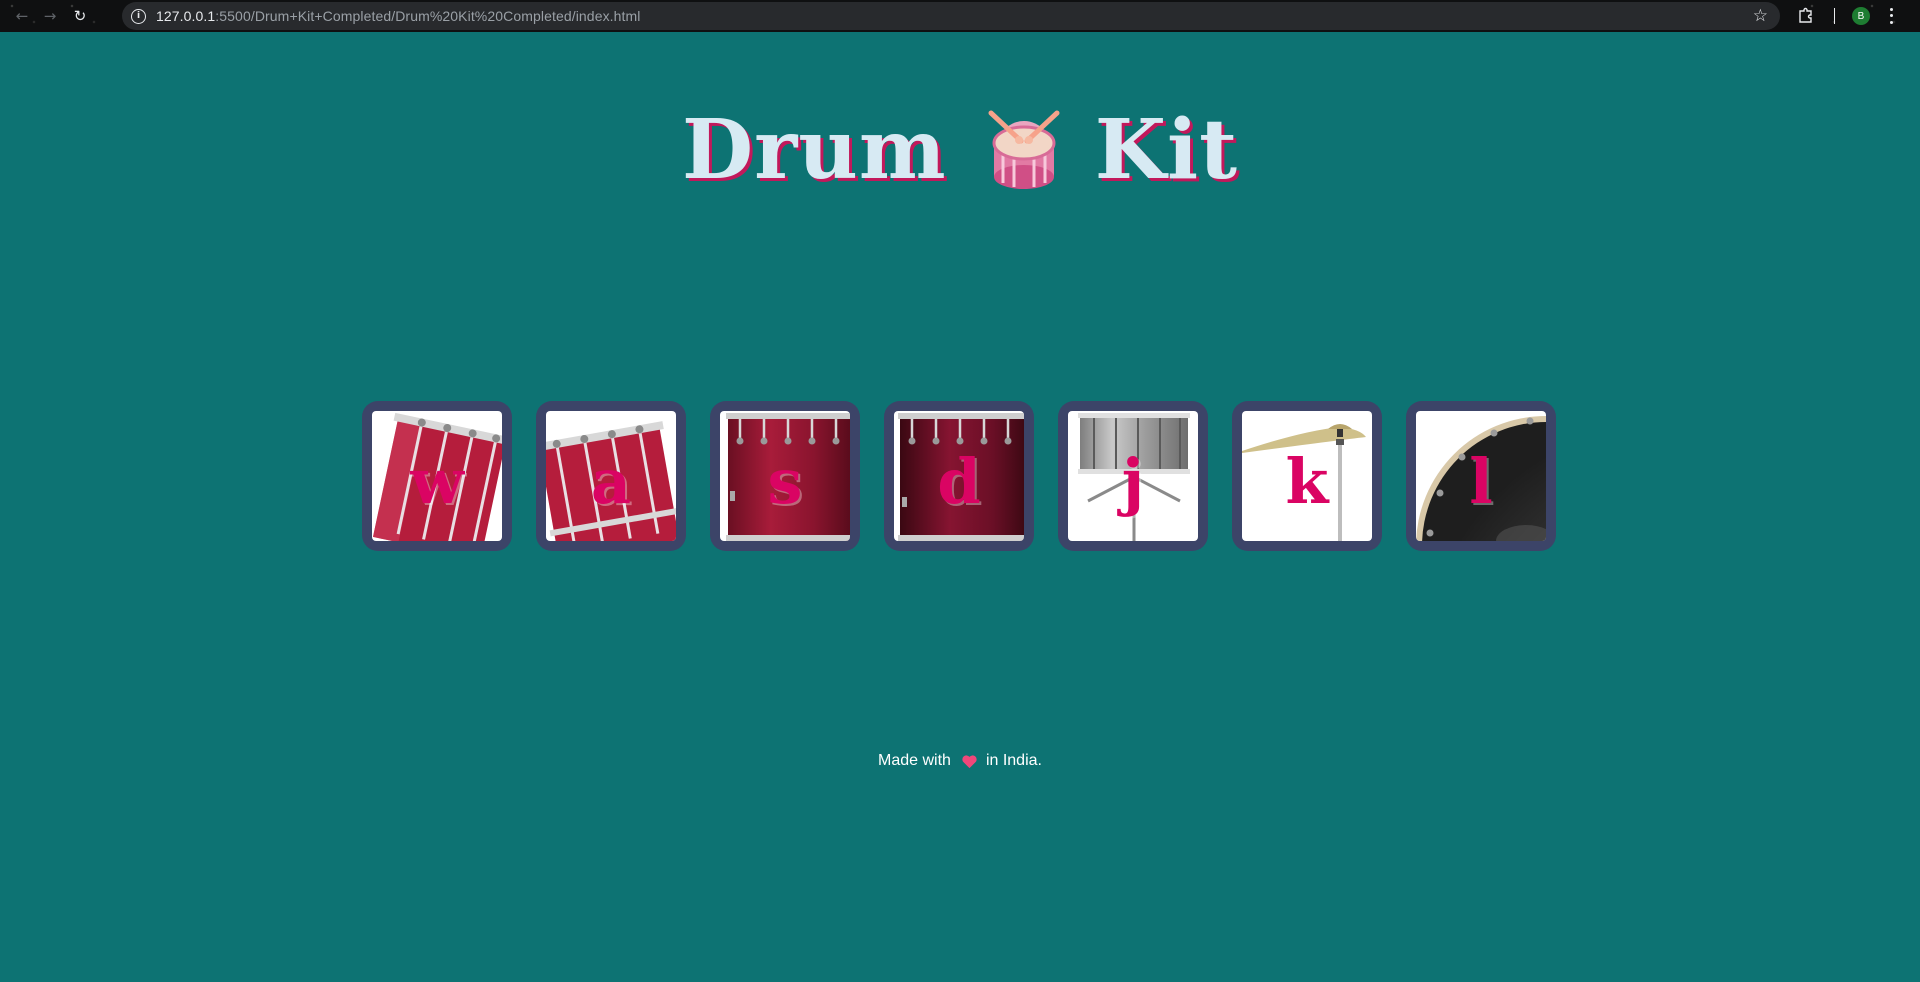 The width and height of the screenshot is (1920, 982). I want to click on drum-key-letter: w, so click(437, 481).